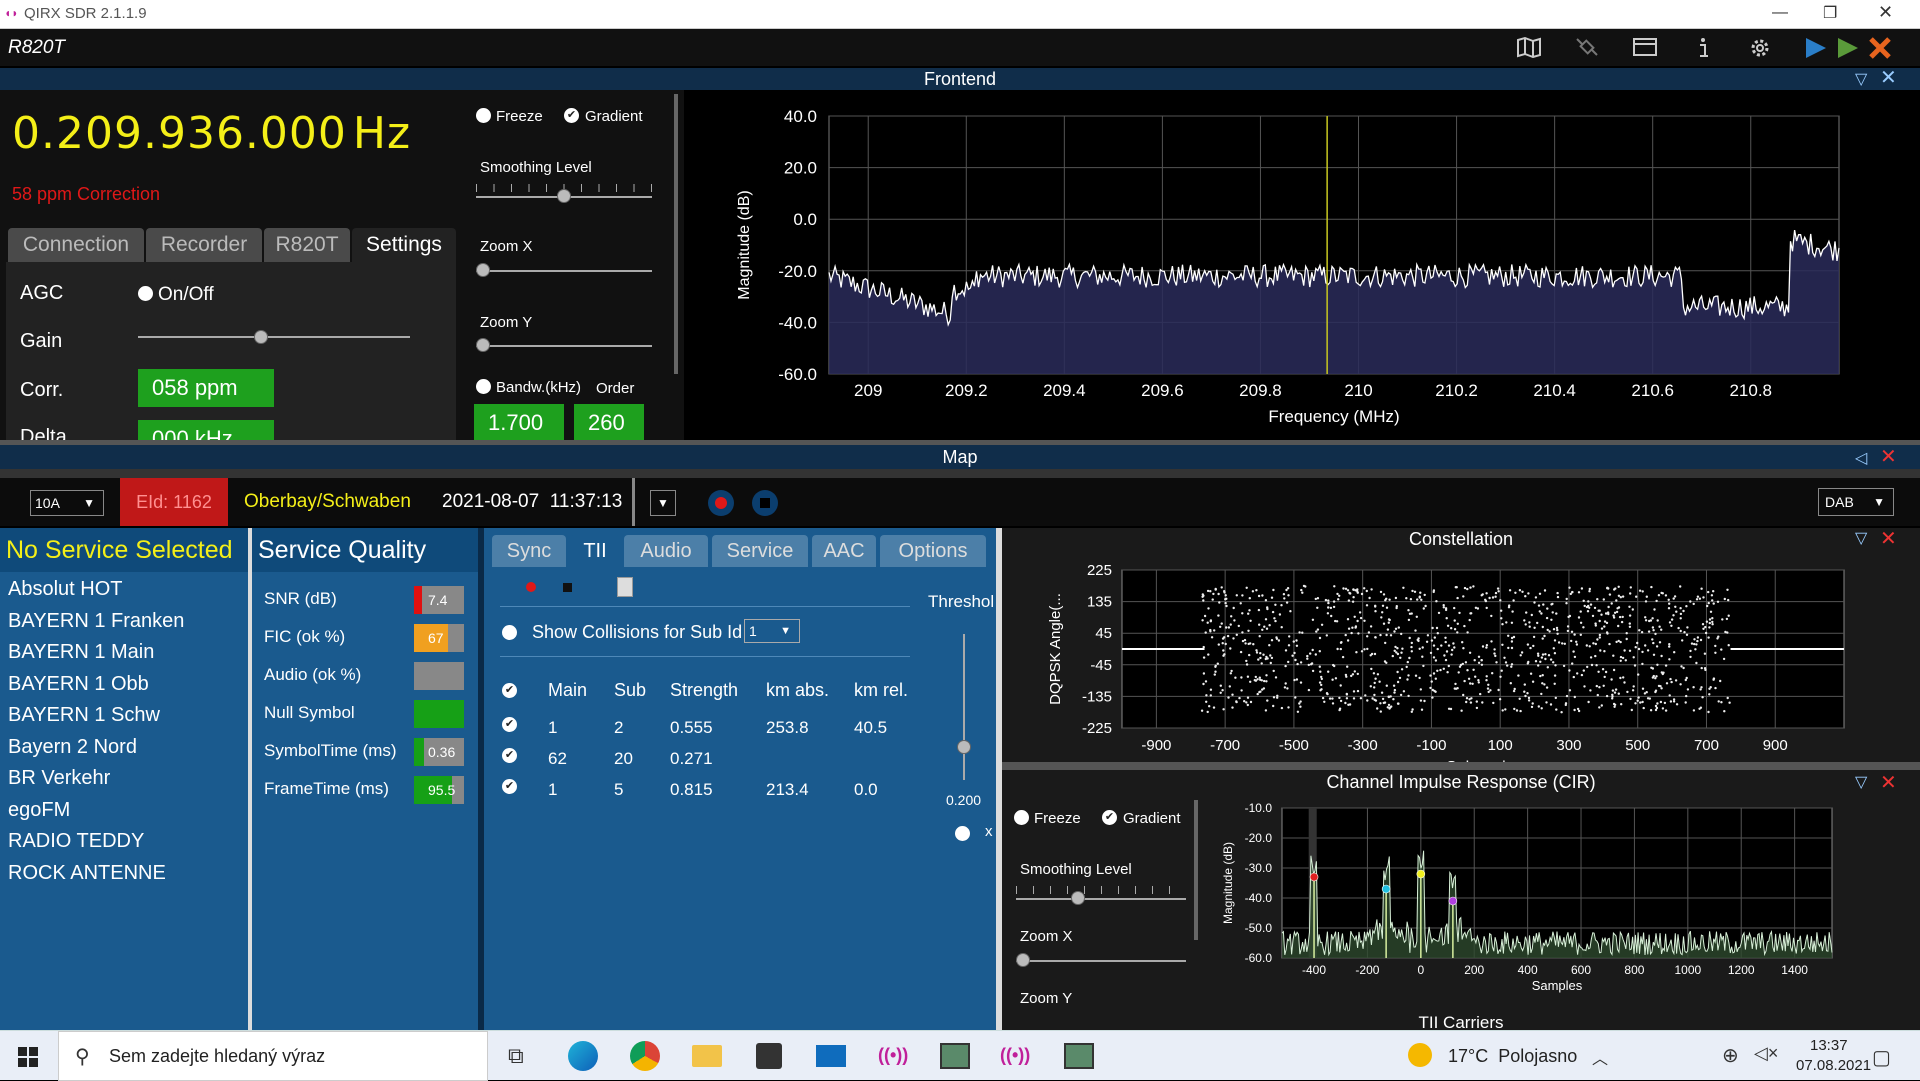 The width and height of the screenshot is (1920, 1081). Describe the element at coordinates (483, 115) in the screenshot. I see `freeze-radio` at that location.